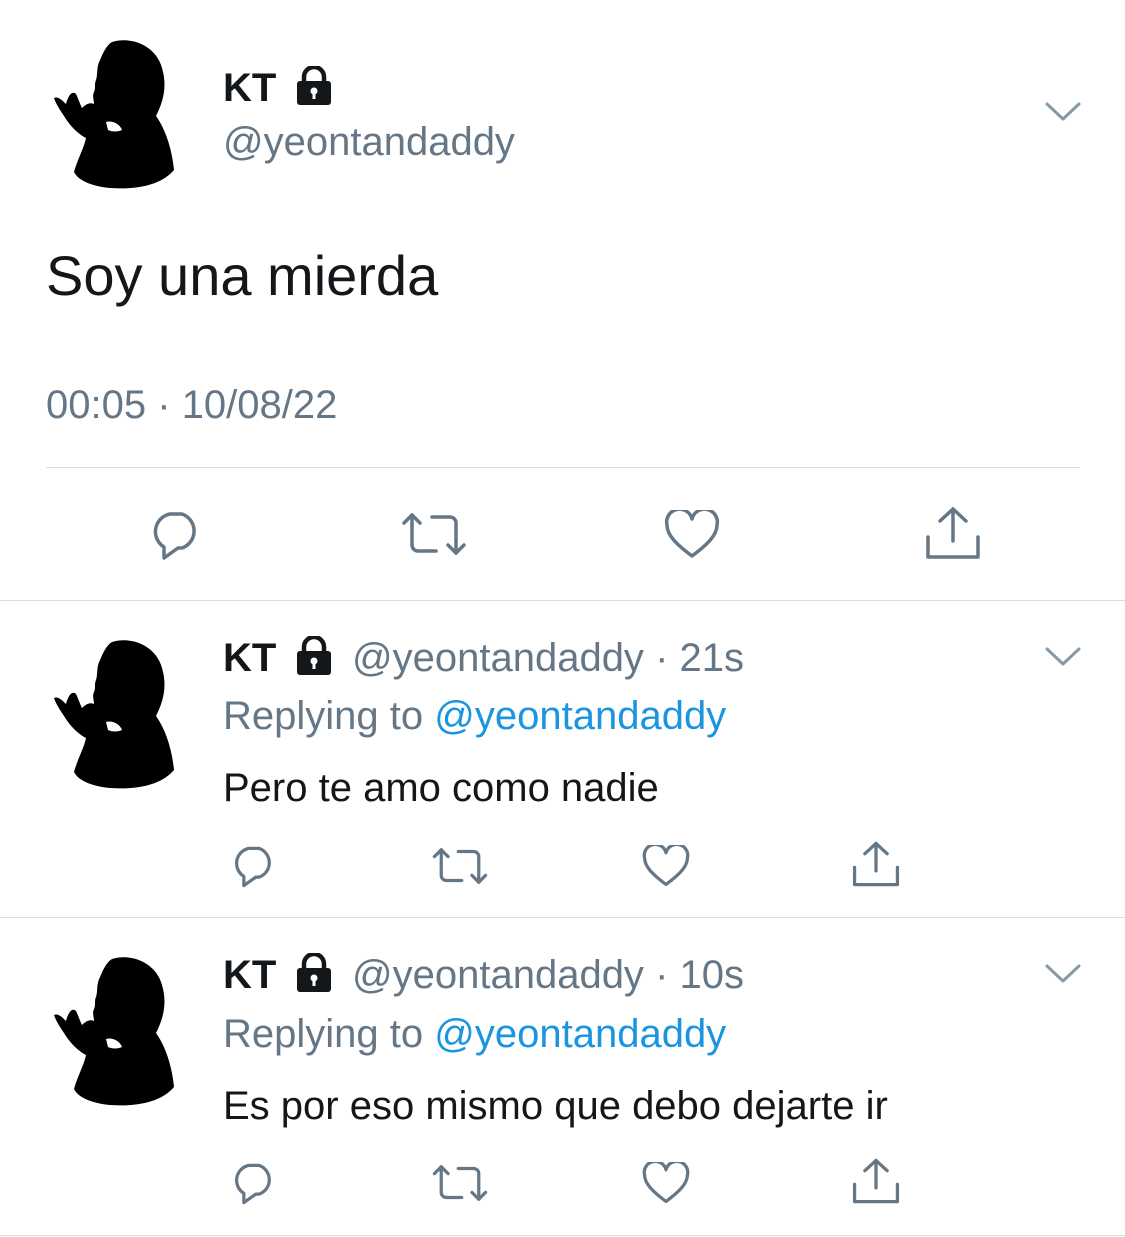  What do you see at coordinates (555, 1106) in the screenshot?
I see `reply-text: Es por eso mismo que debo dejarte ir` at bounding box center [555, 1106].